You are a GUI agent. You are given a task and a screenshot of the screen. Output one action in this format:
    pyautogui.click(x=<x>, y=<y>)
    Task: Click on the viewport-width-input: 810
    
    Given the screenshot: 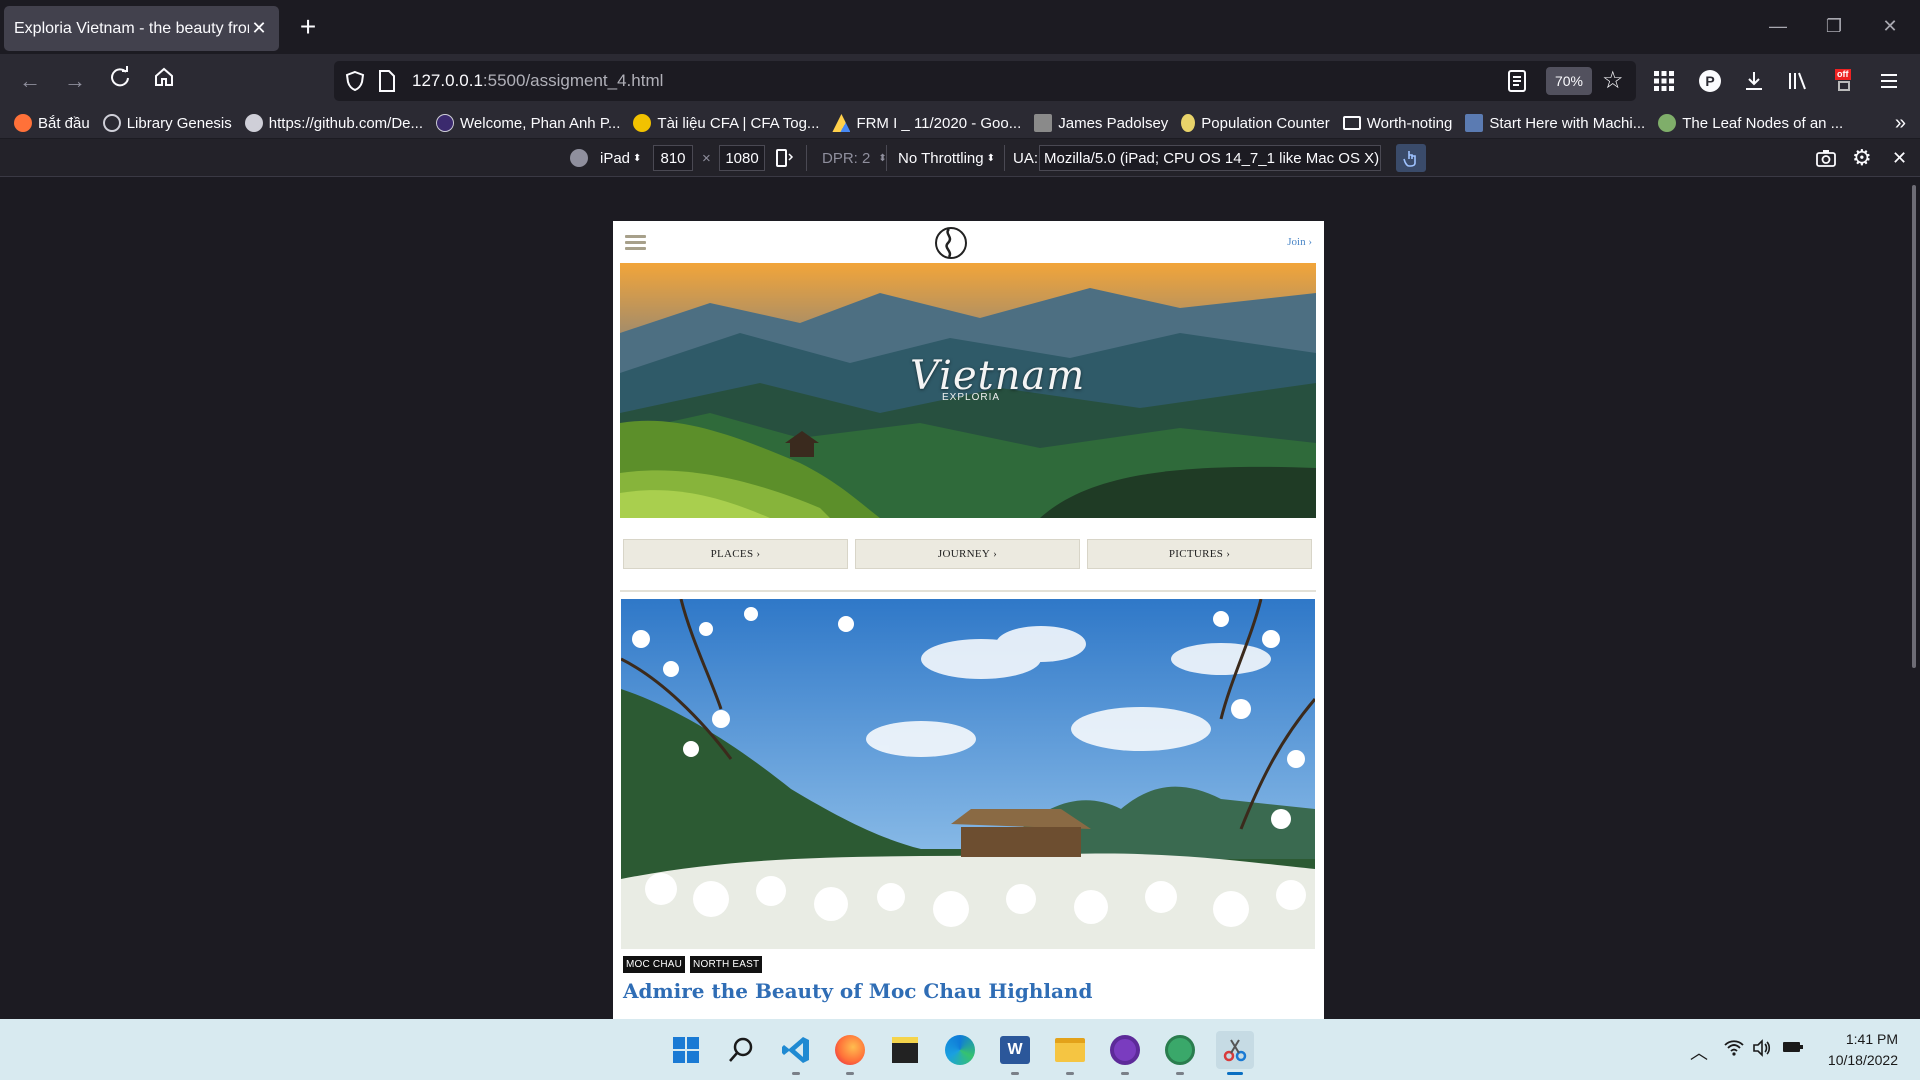 What is the action you would take?
    pyautogui.click(x=673, y=158)
    